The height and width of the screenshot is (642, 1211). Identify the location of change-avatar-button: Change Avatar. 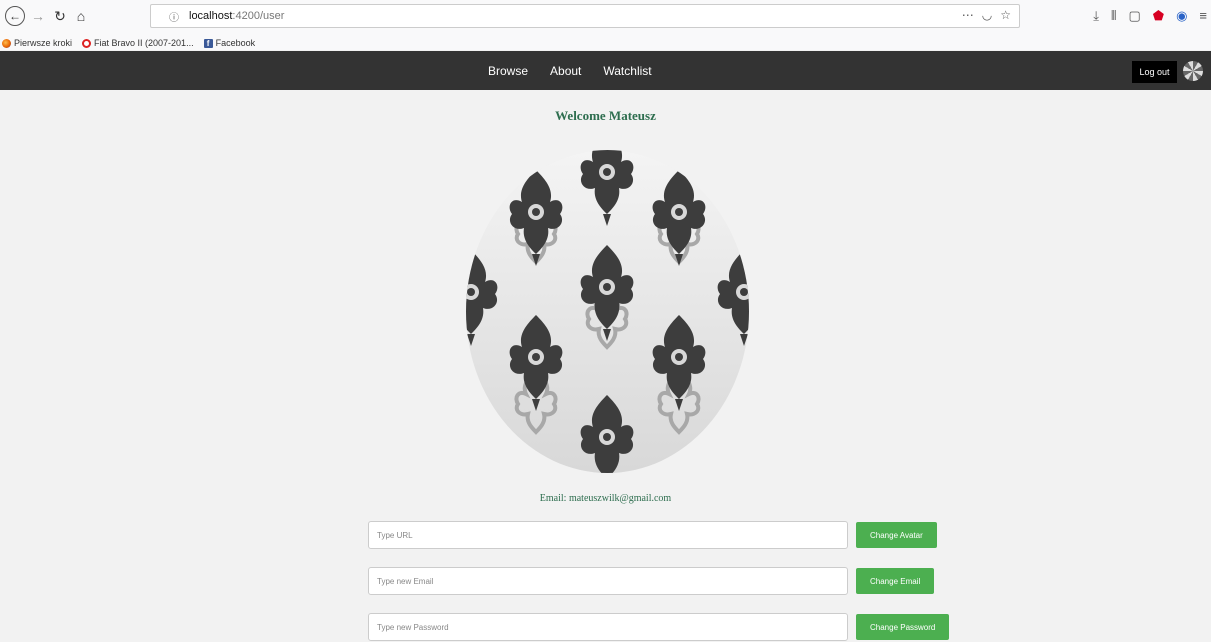
(896, 535).